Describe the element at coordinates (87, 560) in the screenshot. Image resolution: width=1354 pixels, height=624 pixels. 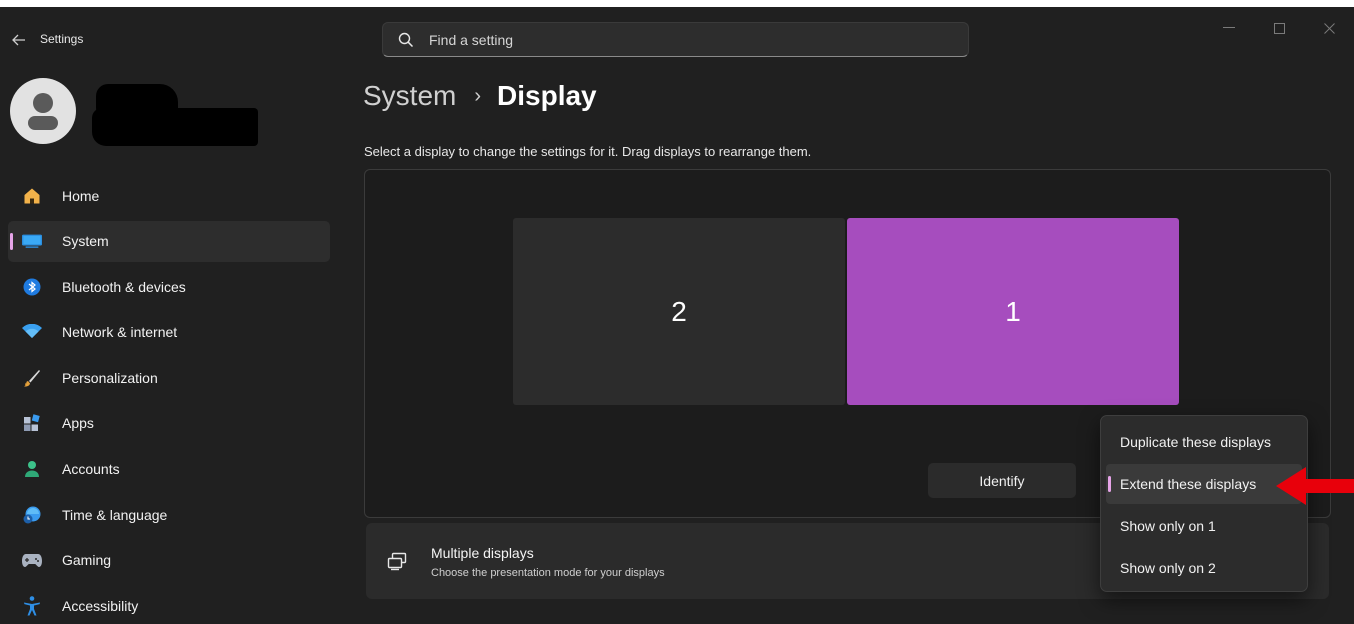
I see `sidebar-item-label: Gaming` at that location.